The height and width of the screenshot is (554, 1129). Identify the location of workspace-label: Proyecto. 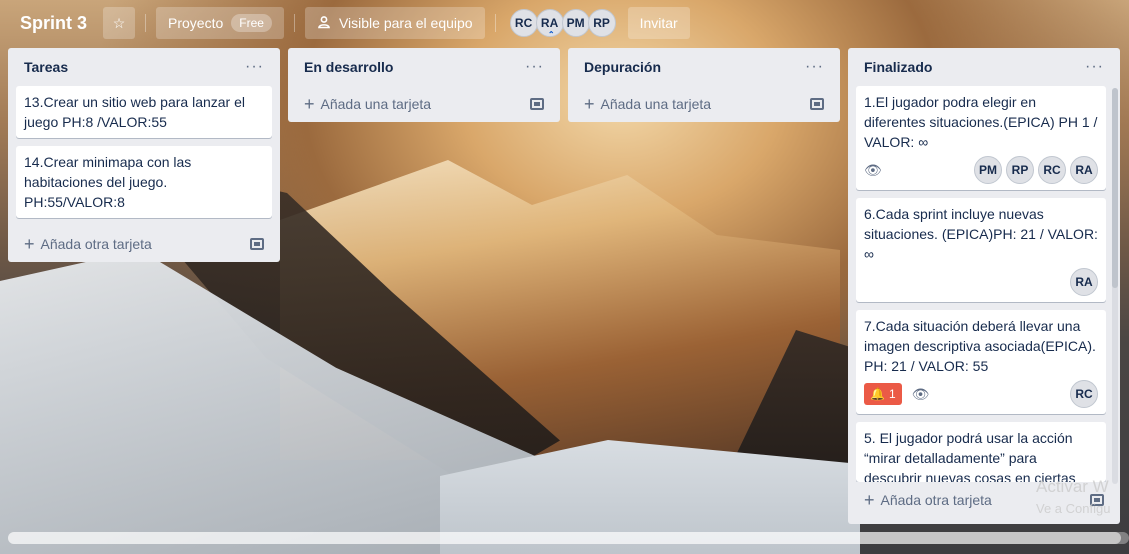
(196, 23).